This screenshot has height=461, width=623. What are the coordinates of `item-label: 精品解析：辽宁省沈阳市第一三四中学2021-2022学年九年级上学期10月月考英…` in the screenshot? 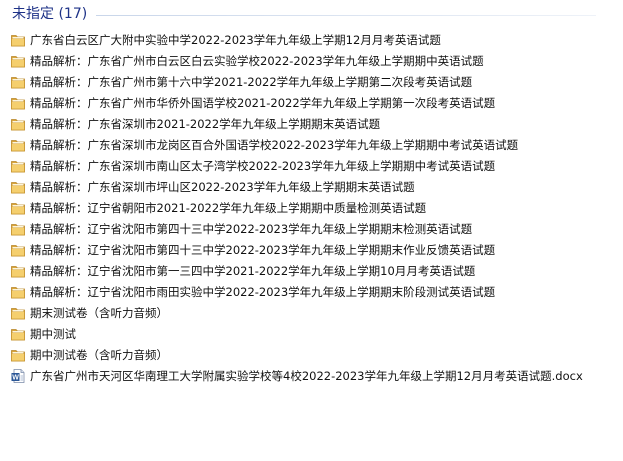 It's located at (253, 270).